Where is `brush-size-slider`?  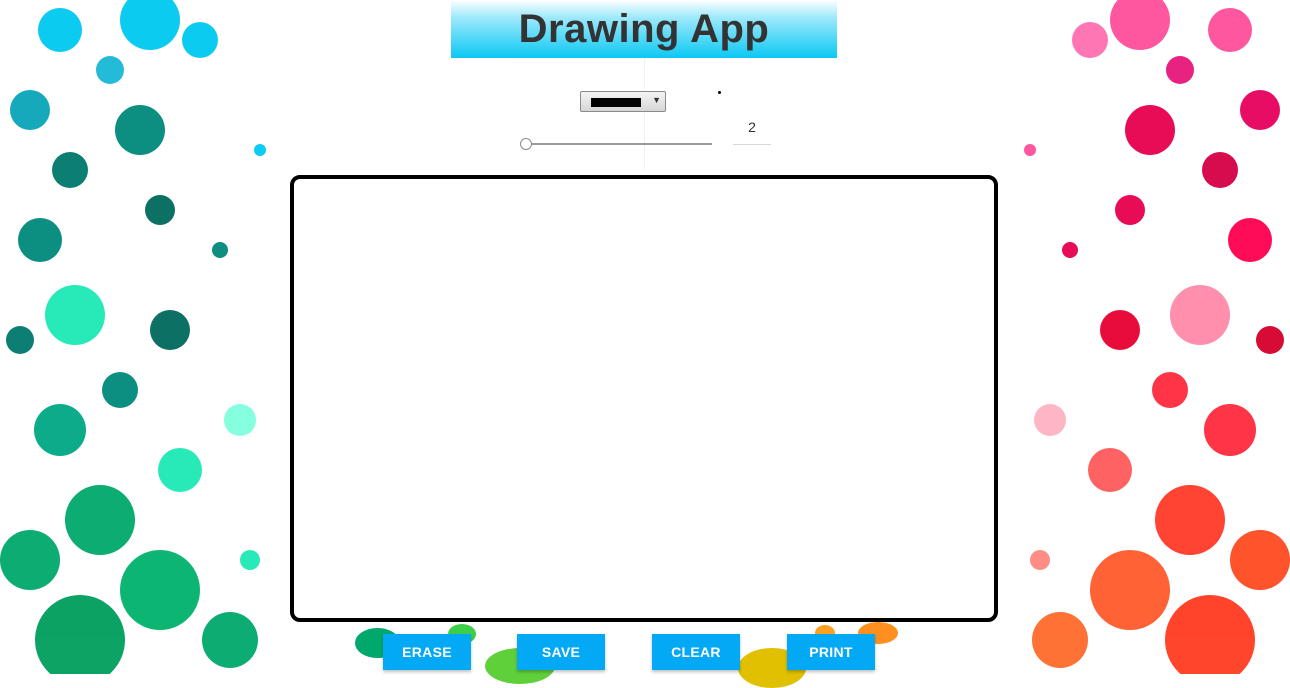 brush-size-slider is located at coordinates (616, 144).